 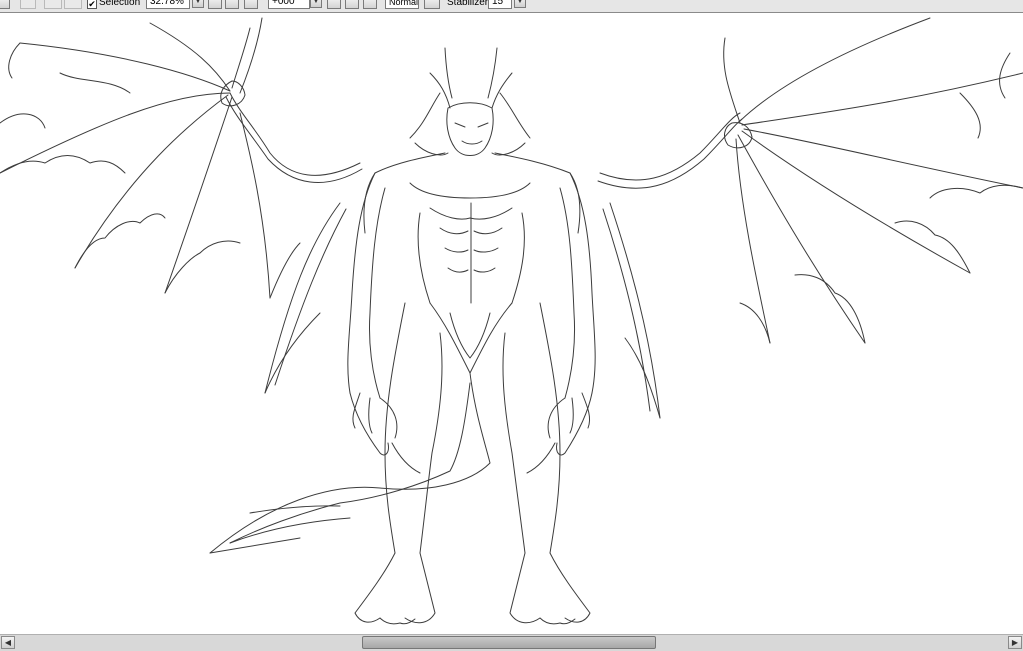 I want to click on horizontal-scrollbar: ◀ ▶, so click(x=511, y=642).